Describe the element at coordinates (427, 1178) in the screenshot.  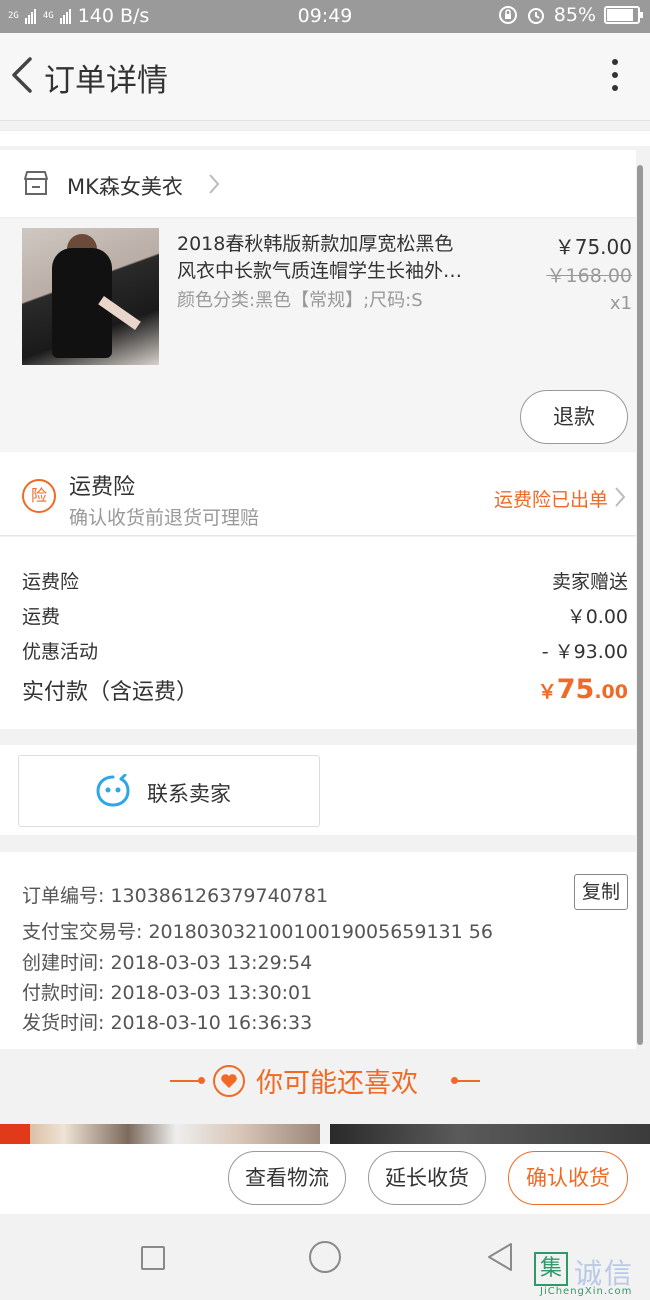
I see `extend-receipt-button: 延长收货` at that location.